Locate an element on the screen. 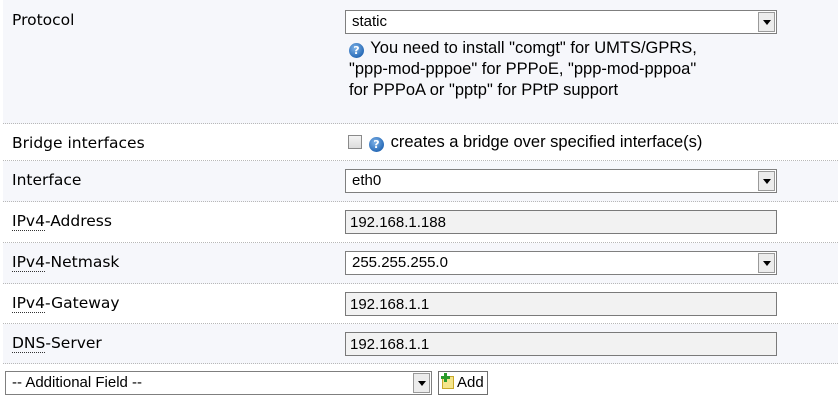 The image size is (838, 400). row-dns-server: DNS-Server is located at coordinates (420, 344).